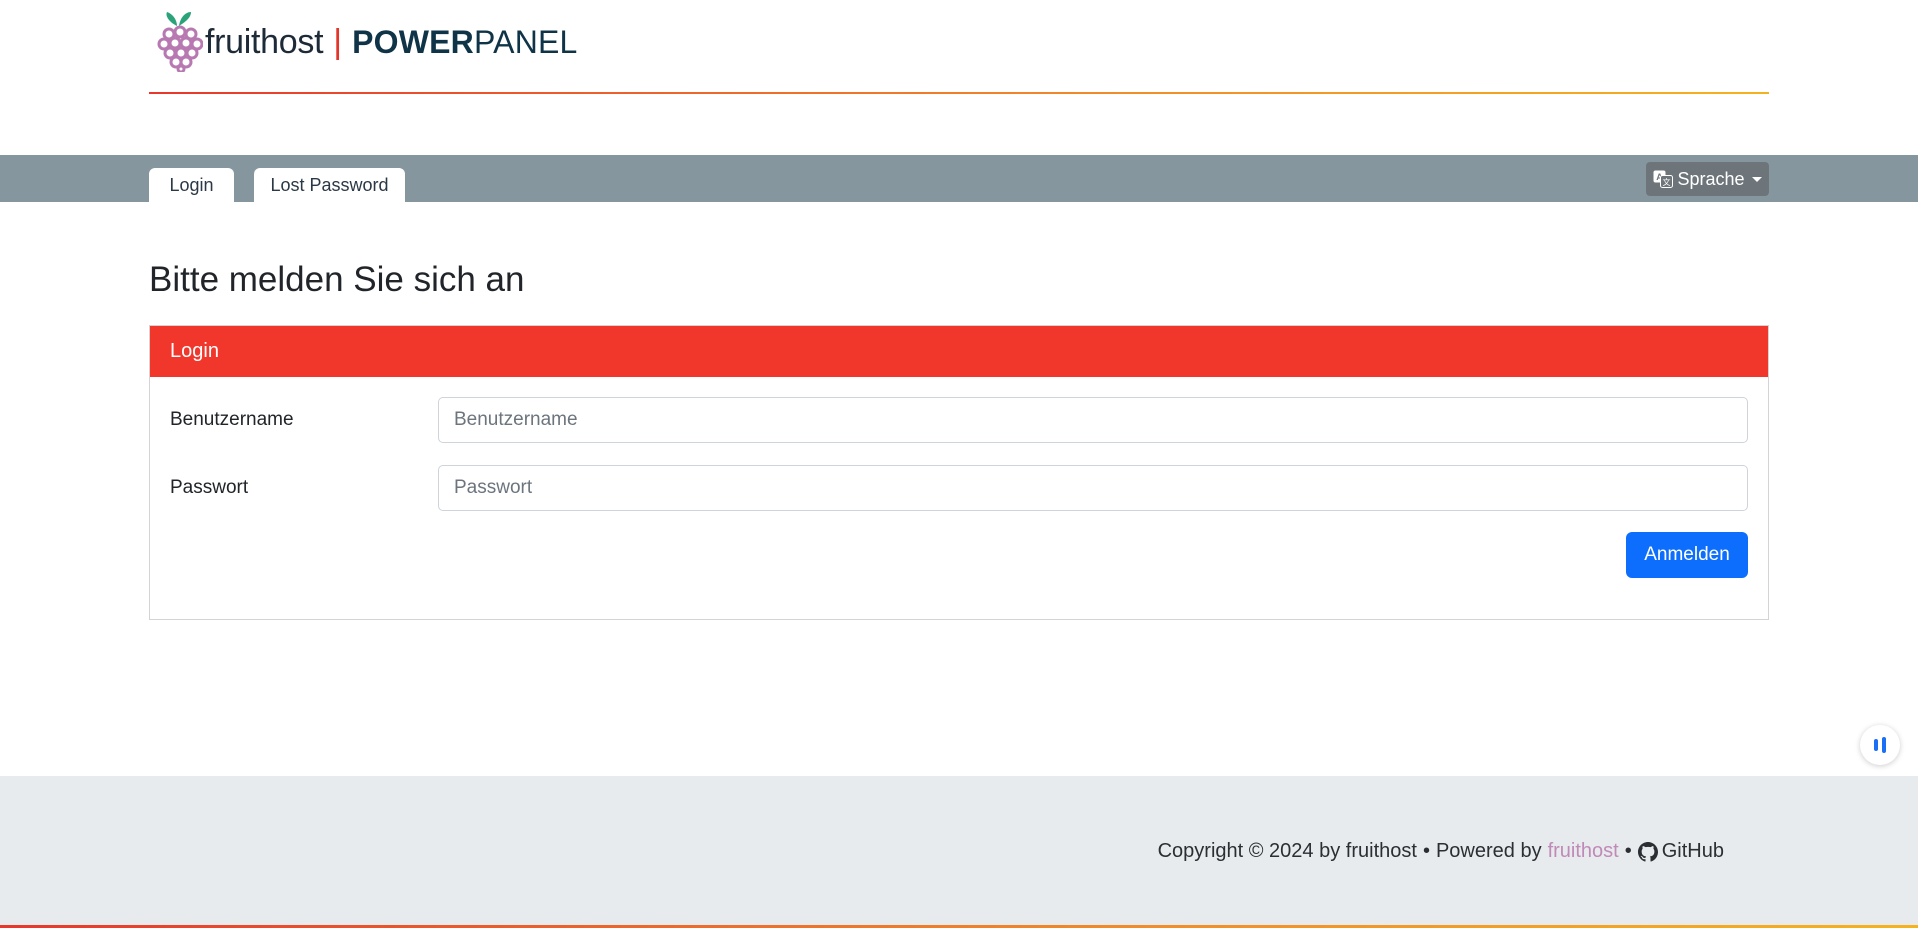 The image size is (1918, 928). Describe the element at coordinates (1287, 851) in the screenshot. I see `footer-copyright: Copyright © 2024 by fruithost` at that location.